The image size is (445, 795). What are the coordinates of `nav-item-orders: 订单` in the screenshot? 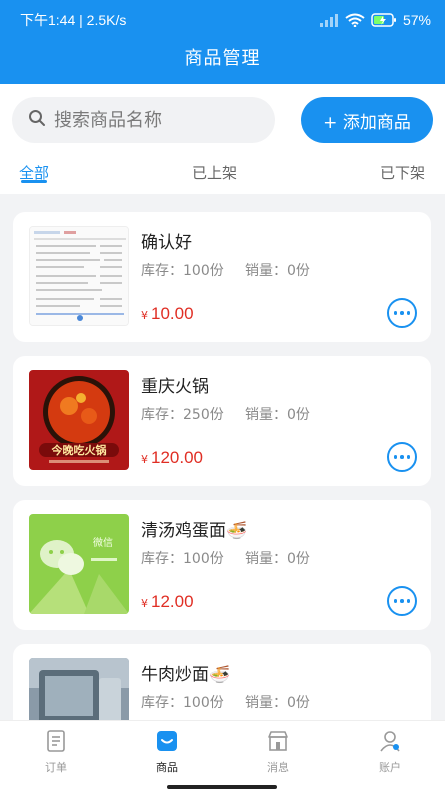 It's located at (56, 752).